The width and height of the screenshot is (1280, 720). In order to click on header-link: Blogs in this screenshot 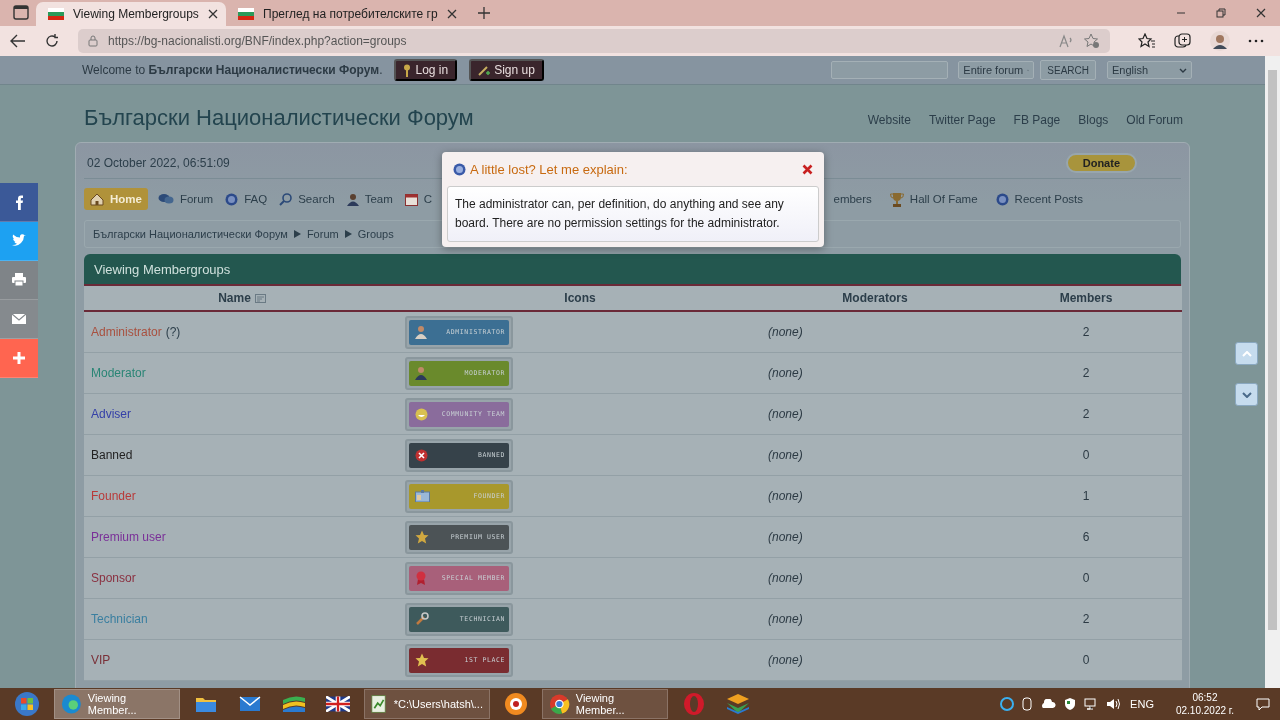, I will do `click(1093, 120)`.